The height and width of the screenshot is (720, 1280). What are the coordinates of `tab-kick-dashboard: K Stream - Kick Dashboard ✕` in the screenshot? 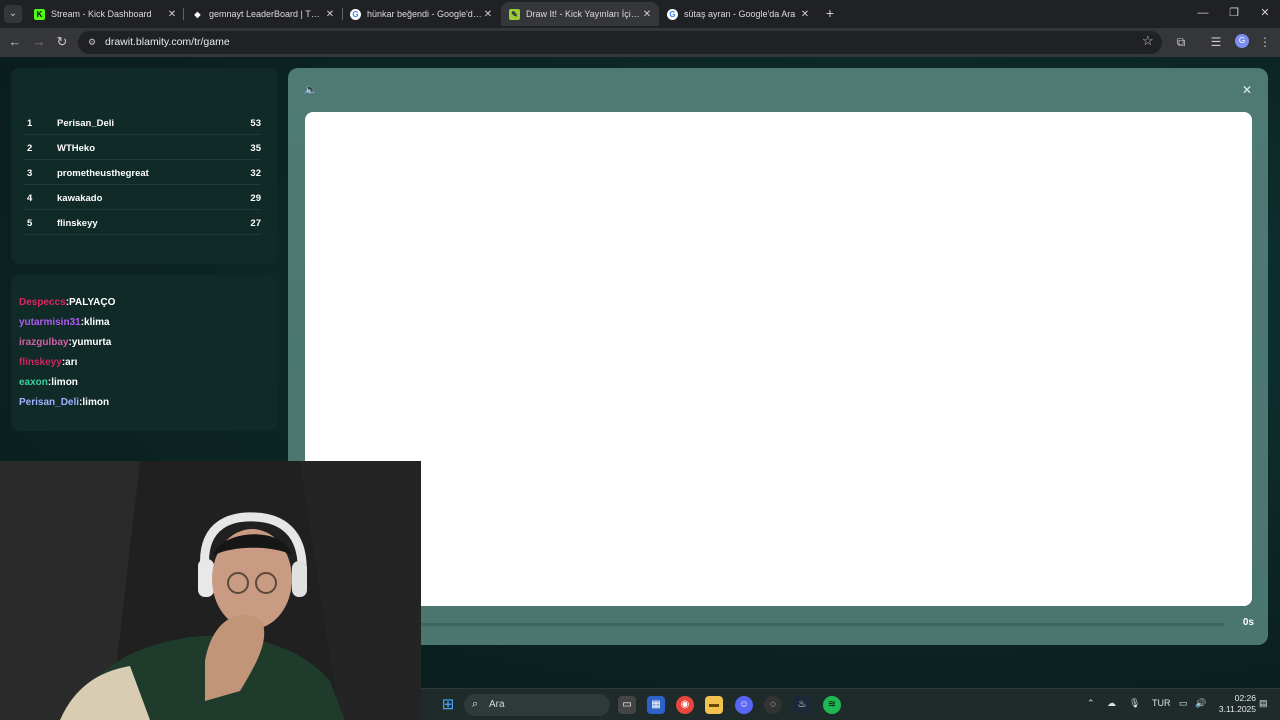 It's located at (105, 14).